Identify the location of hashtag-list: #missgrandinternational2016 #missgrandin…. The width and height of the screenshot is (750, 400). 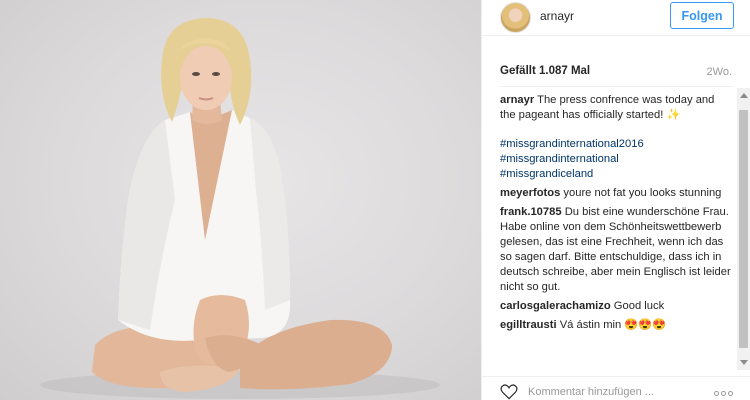
(616, 159).